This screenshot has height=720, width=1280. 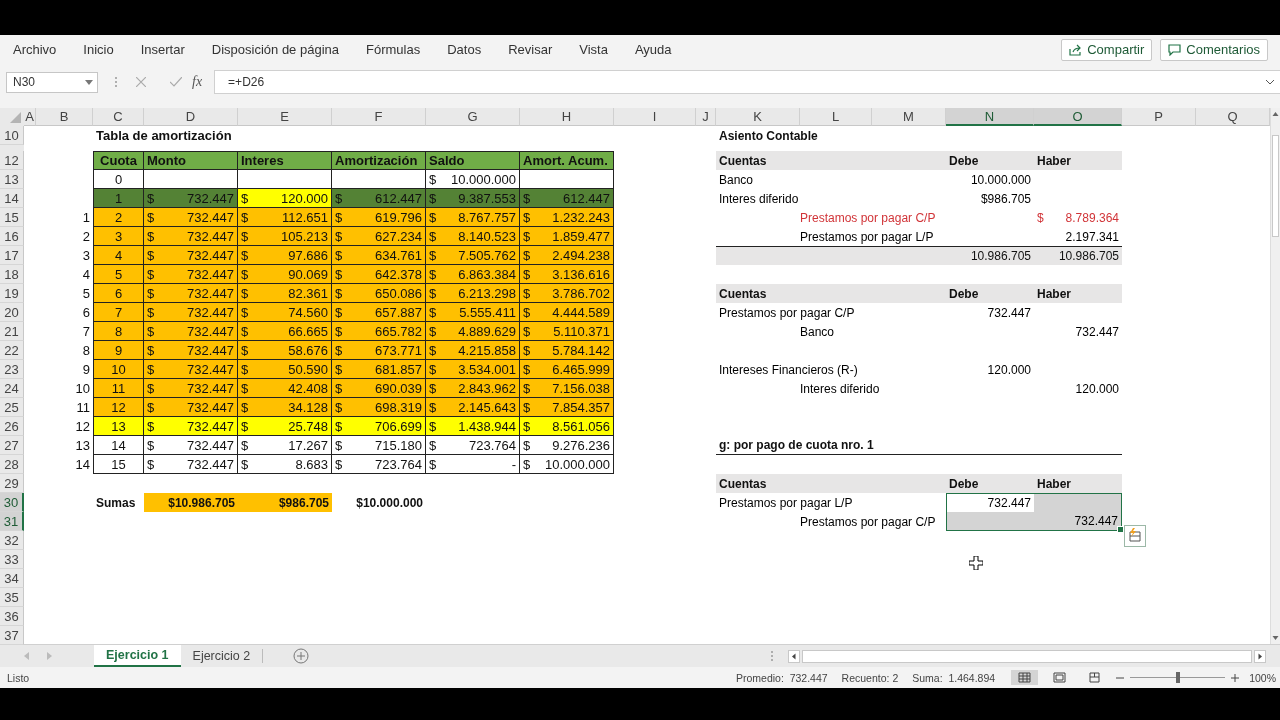 What do you see at coordinates (12, 464) in the screenshot?
I see `row-header: 28` at bounding box center [12, 464].